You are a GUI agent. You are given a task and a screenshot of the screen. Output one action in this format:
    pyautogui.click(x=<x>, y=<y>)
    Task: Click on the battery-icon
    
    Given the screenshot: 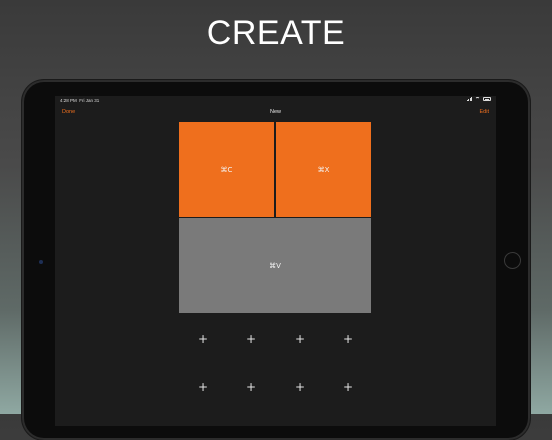 What is the action you would take?
    pyautogui.click(x=487, y=99)
    